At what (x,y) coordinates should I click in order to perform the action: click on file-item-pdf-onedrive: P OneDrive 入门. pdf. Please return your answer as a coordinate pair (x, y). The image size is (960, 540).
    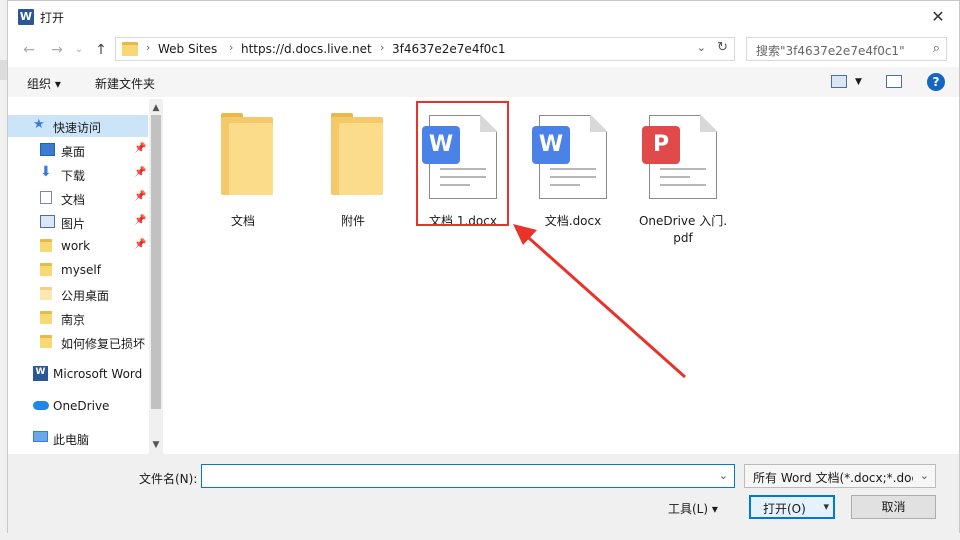
    Looking at the image, I should click on (683, 179).